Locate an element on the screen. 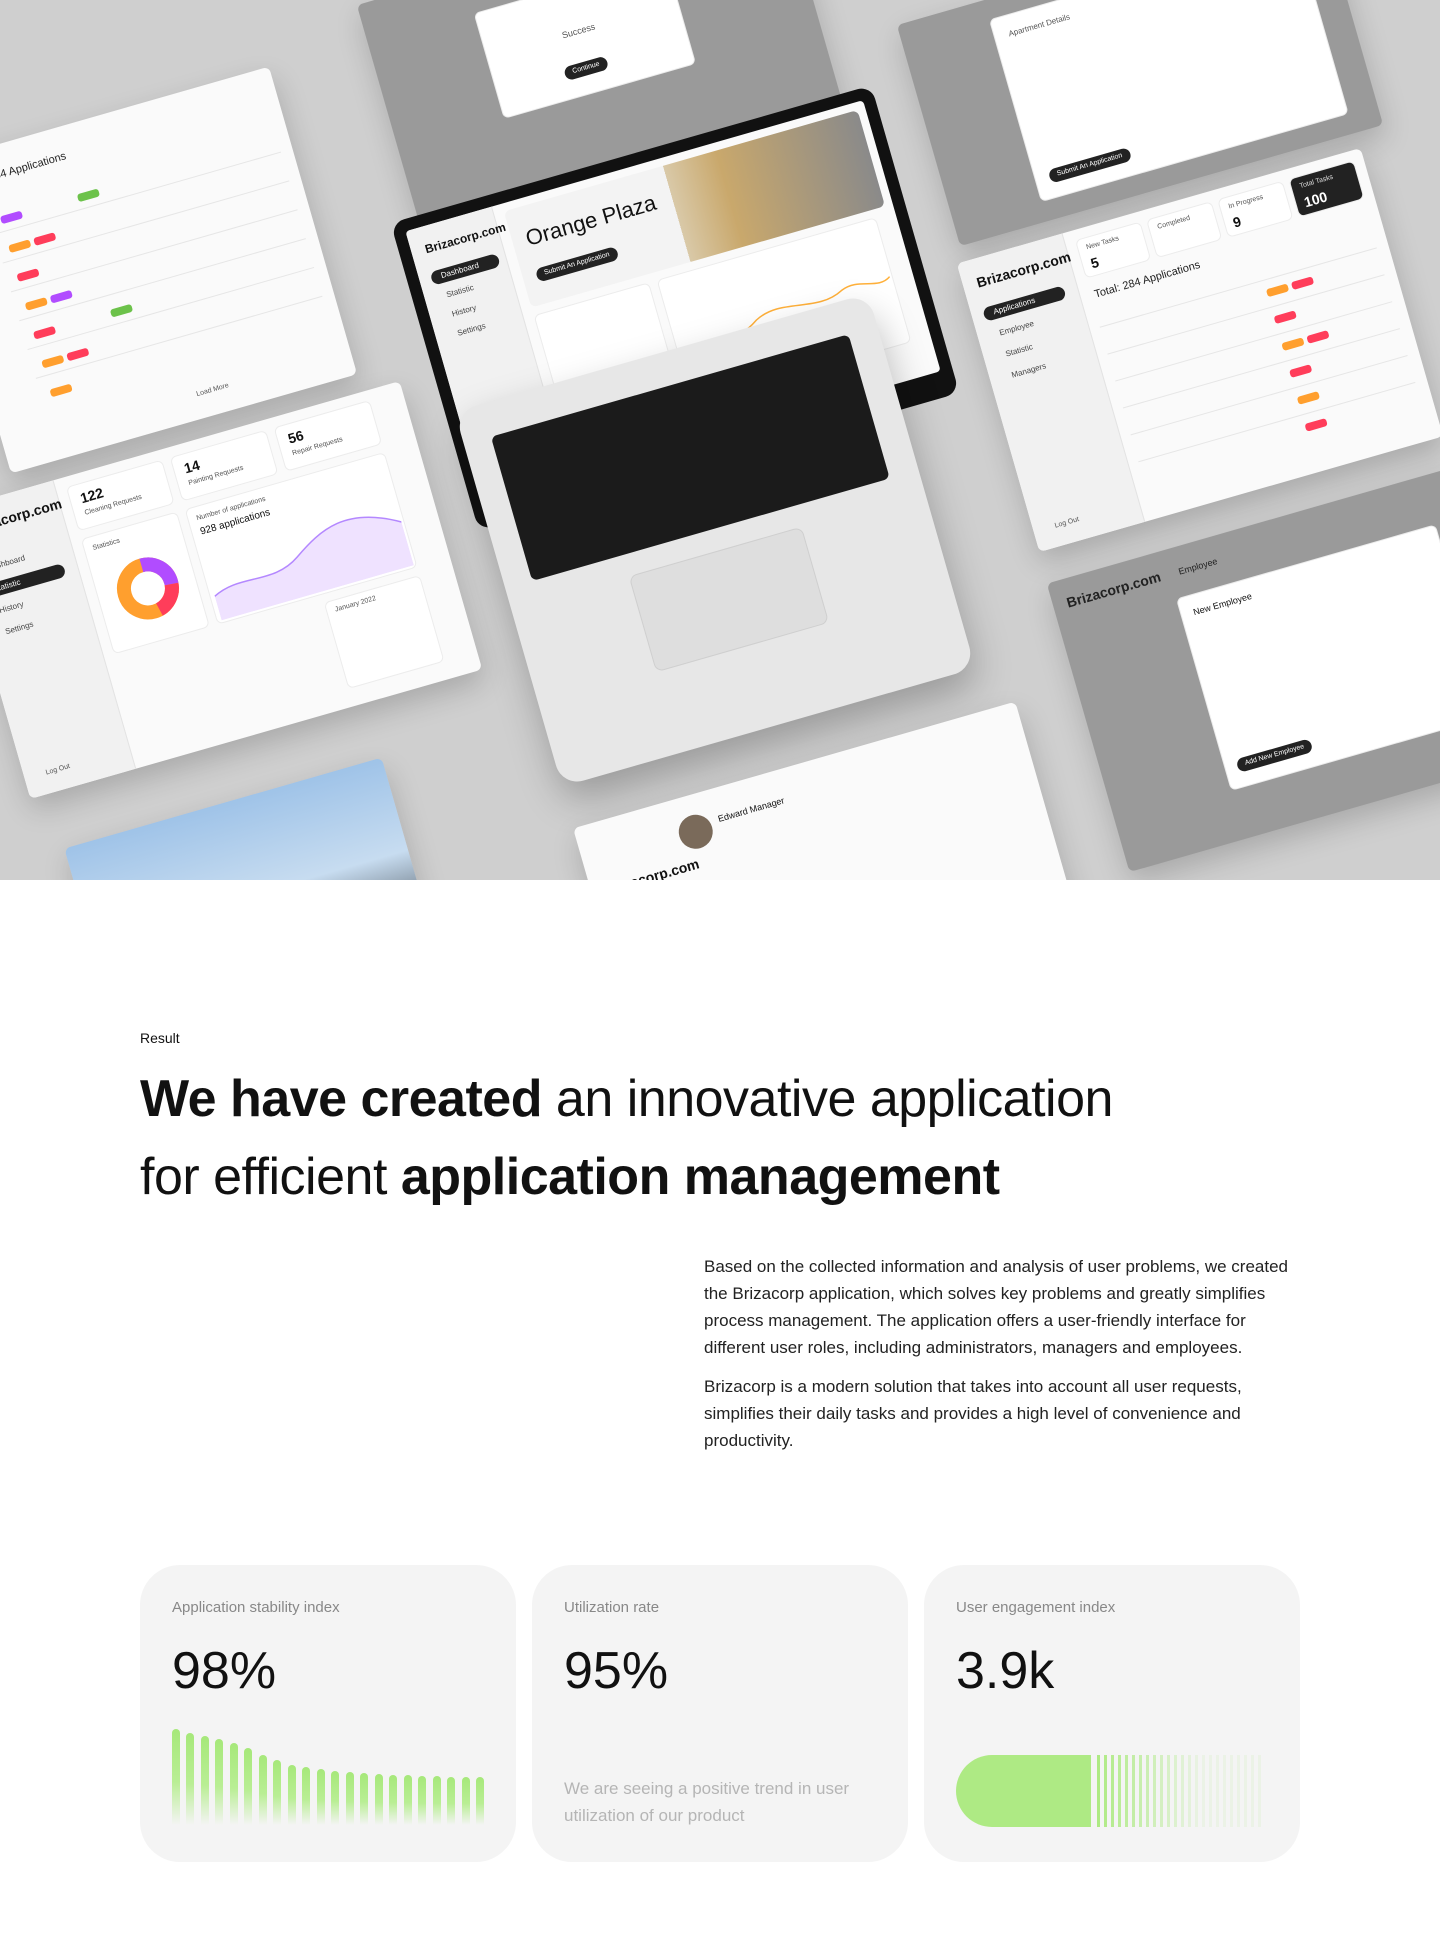 This screenshot has width=1440, height=1959. painting-requests-value: 14 is located at coordinates (192, 466).